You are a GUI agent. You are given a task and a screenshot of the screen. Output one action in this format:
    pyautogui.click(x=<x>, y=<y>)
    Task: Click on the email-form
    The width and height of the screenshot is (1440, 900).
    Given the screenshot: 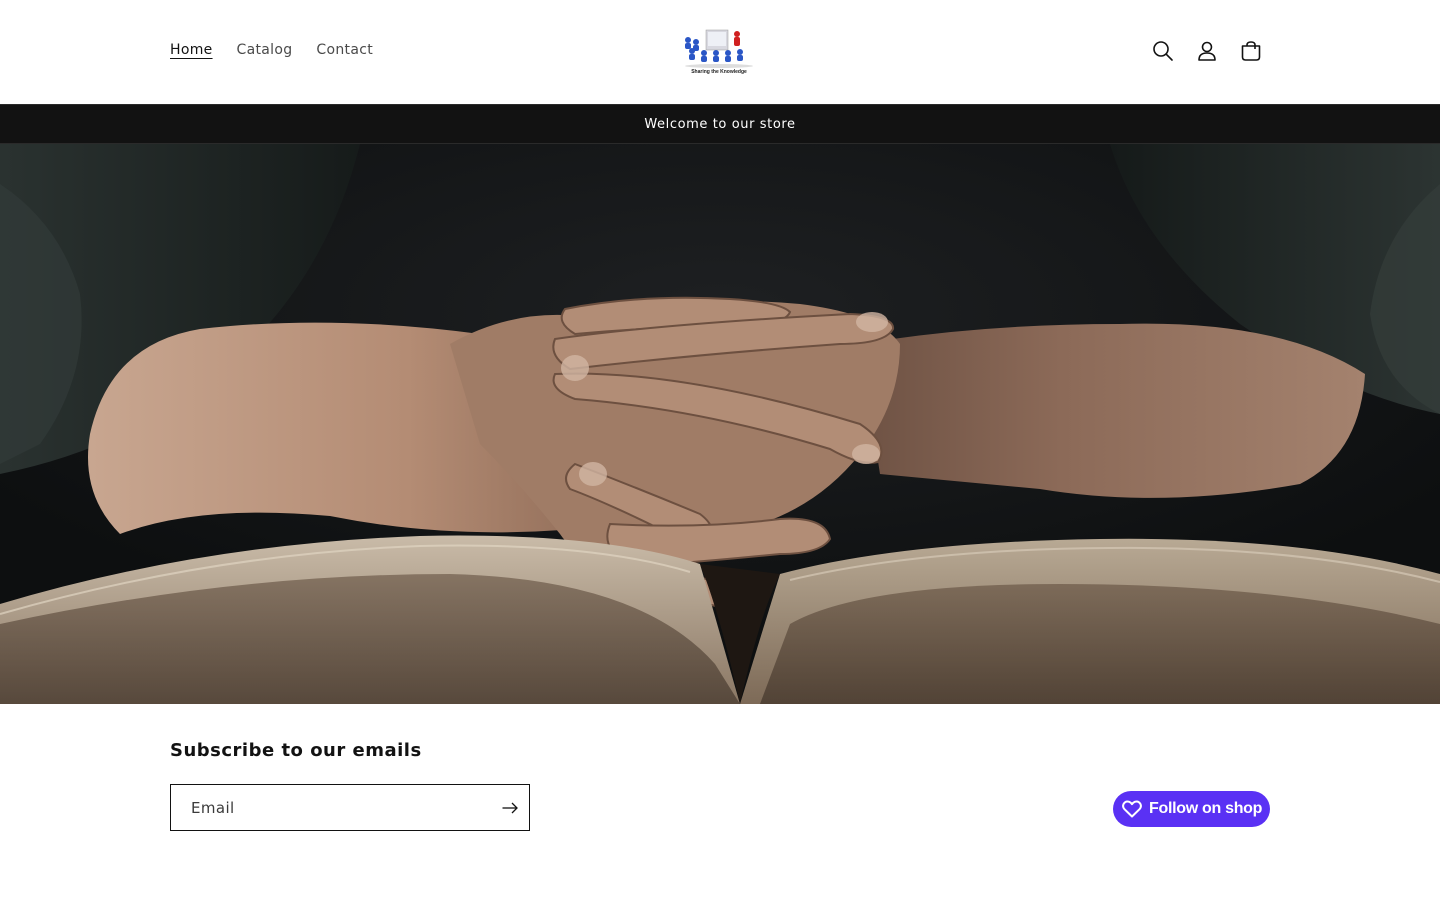 What is the action you would take?
    pyautogui.click(x=350, y=807)
    